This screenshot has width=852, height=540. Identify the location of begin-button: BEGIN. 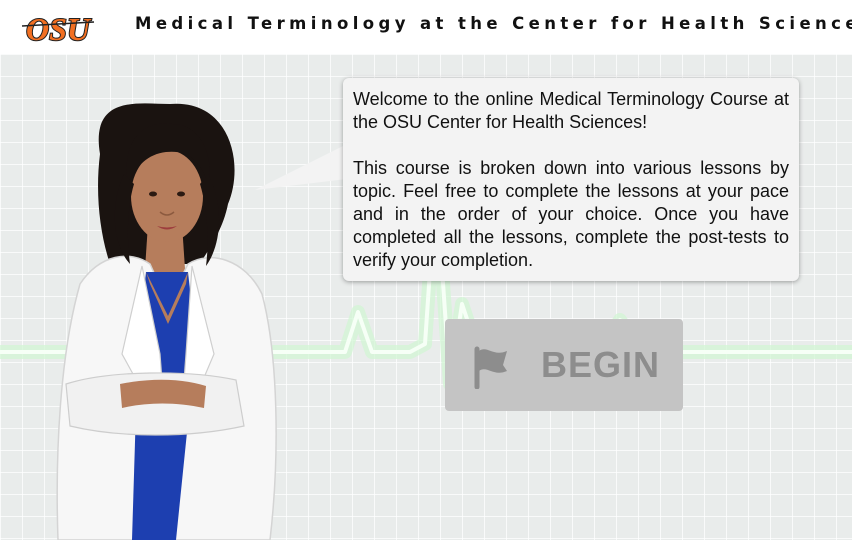
(564, 365).